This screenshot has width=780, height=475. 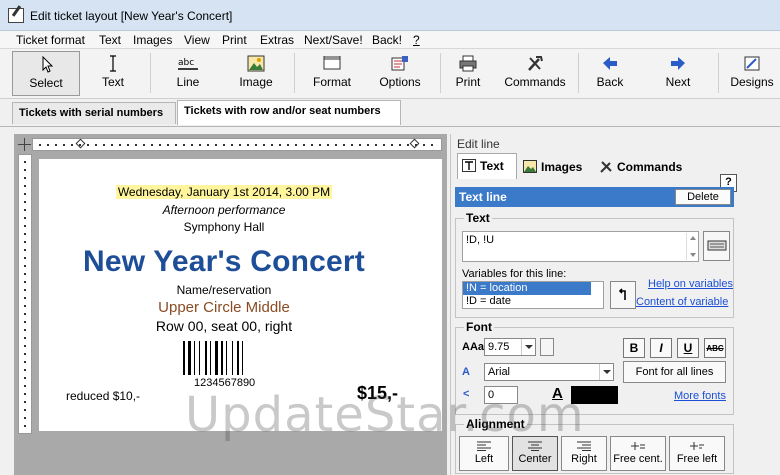 I want to click on menu-back: Back!, so click(x=387, y=40).